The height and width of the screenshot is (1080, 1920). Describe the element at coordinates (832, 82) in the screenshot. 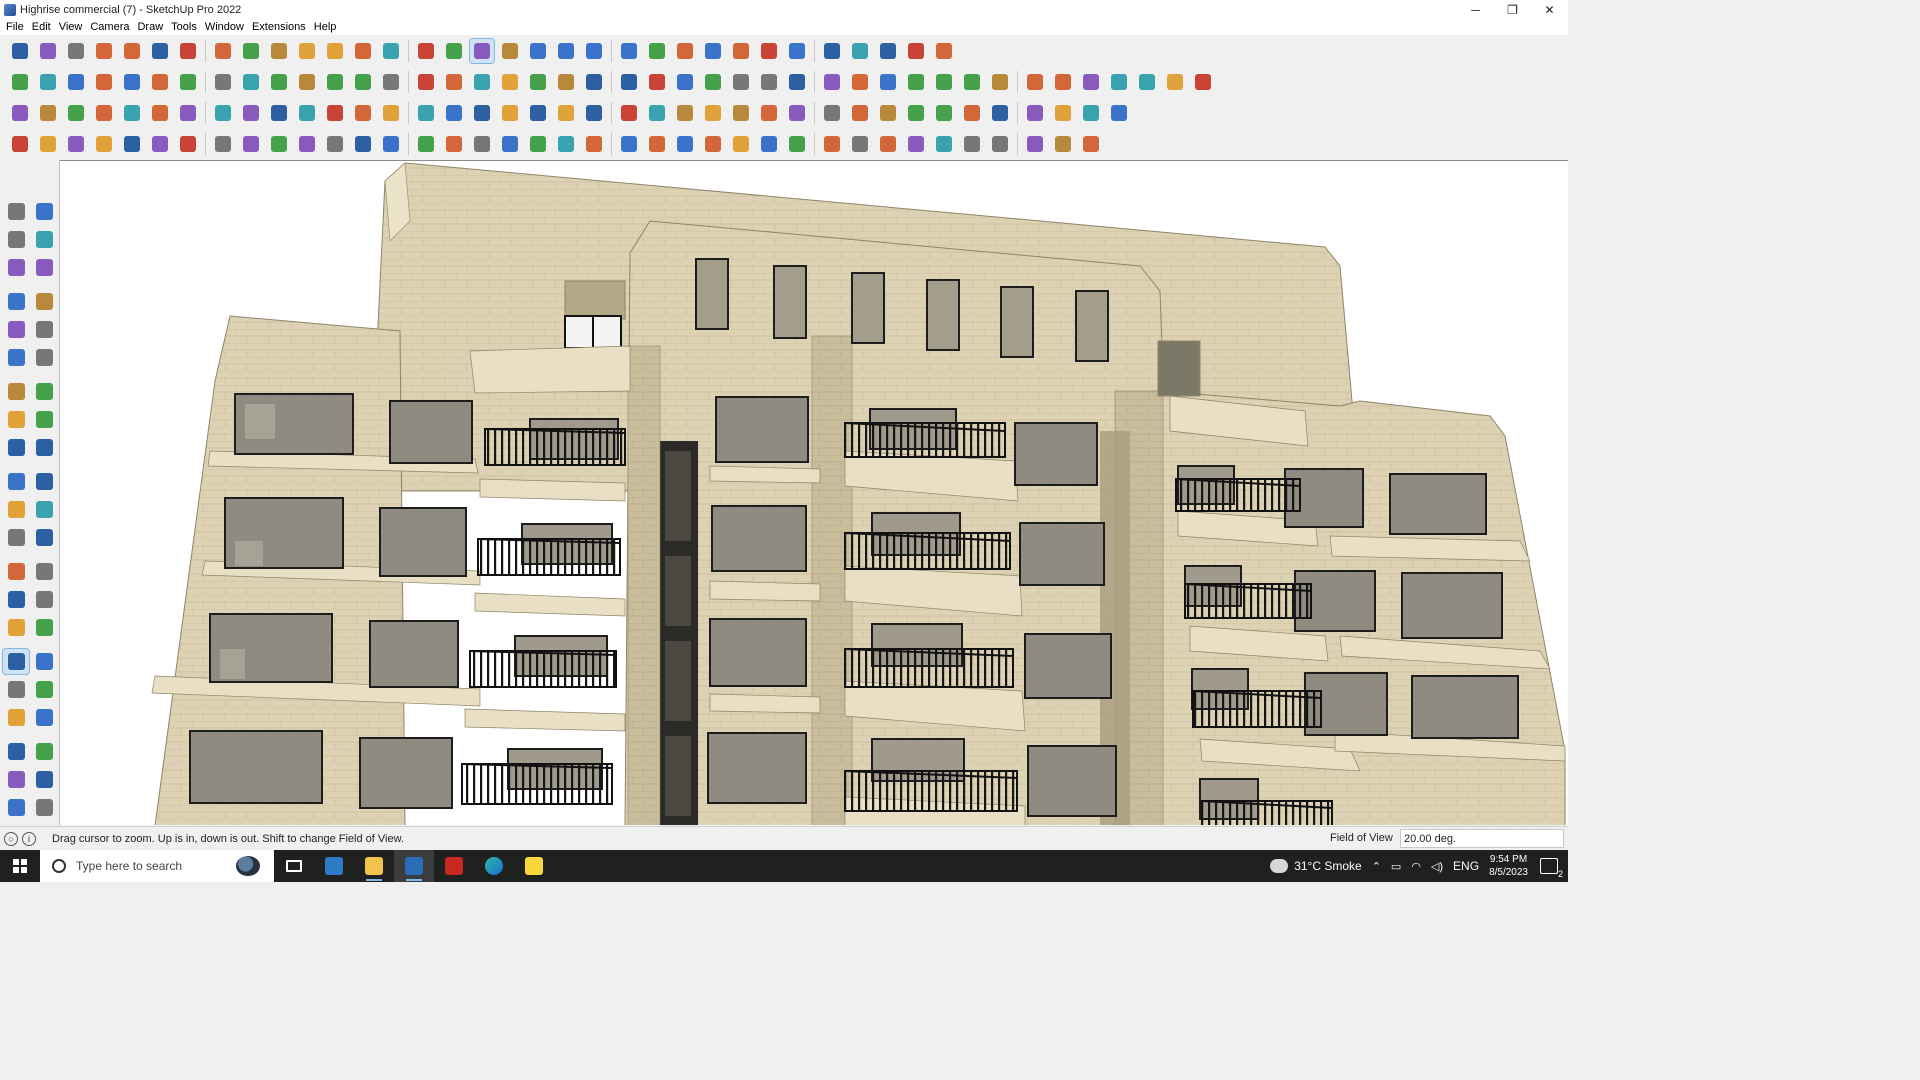

I see `lasso-button` at that location.